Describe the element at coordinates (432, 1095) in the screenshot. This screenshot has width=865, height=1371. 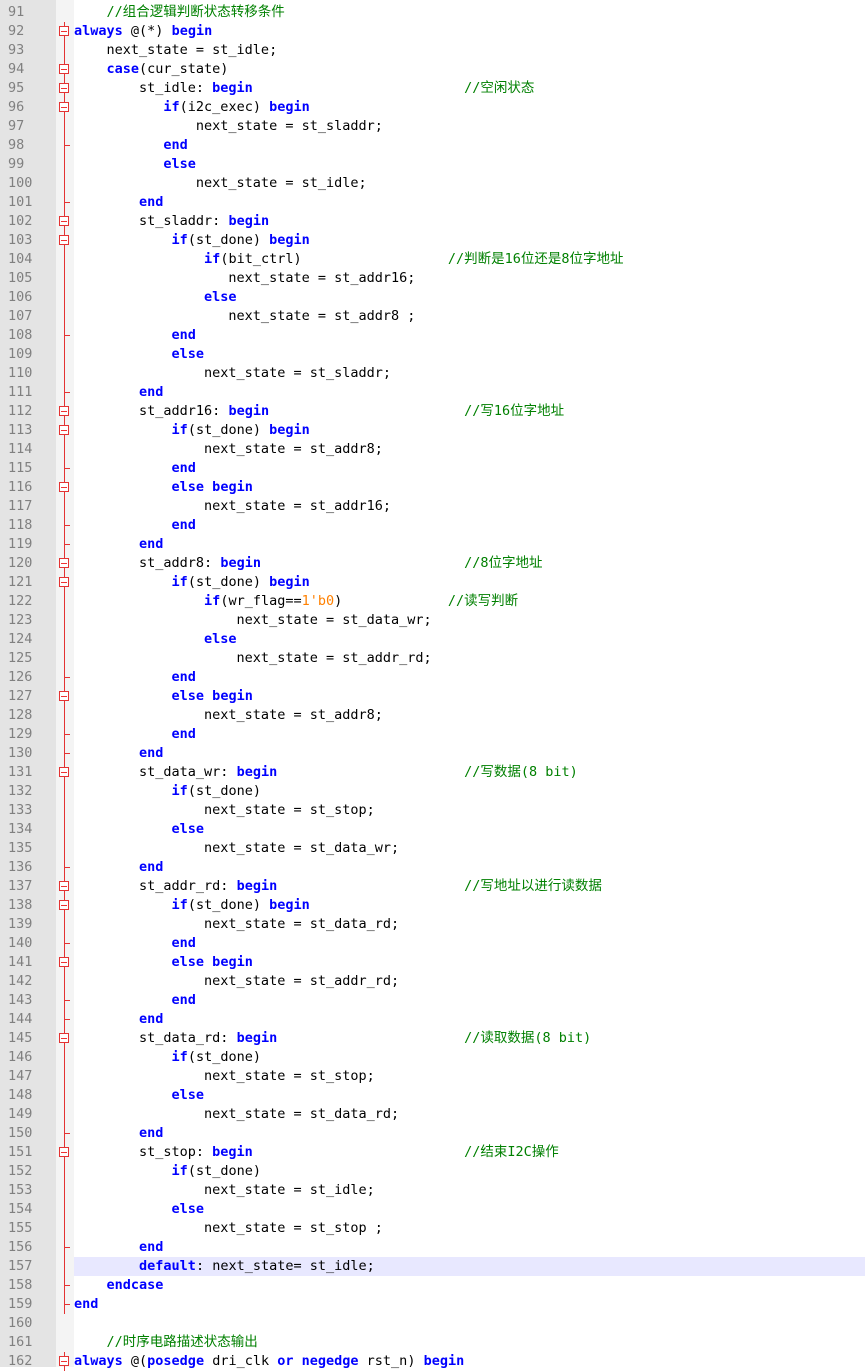
I see `code-line: 148 else` at that location.